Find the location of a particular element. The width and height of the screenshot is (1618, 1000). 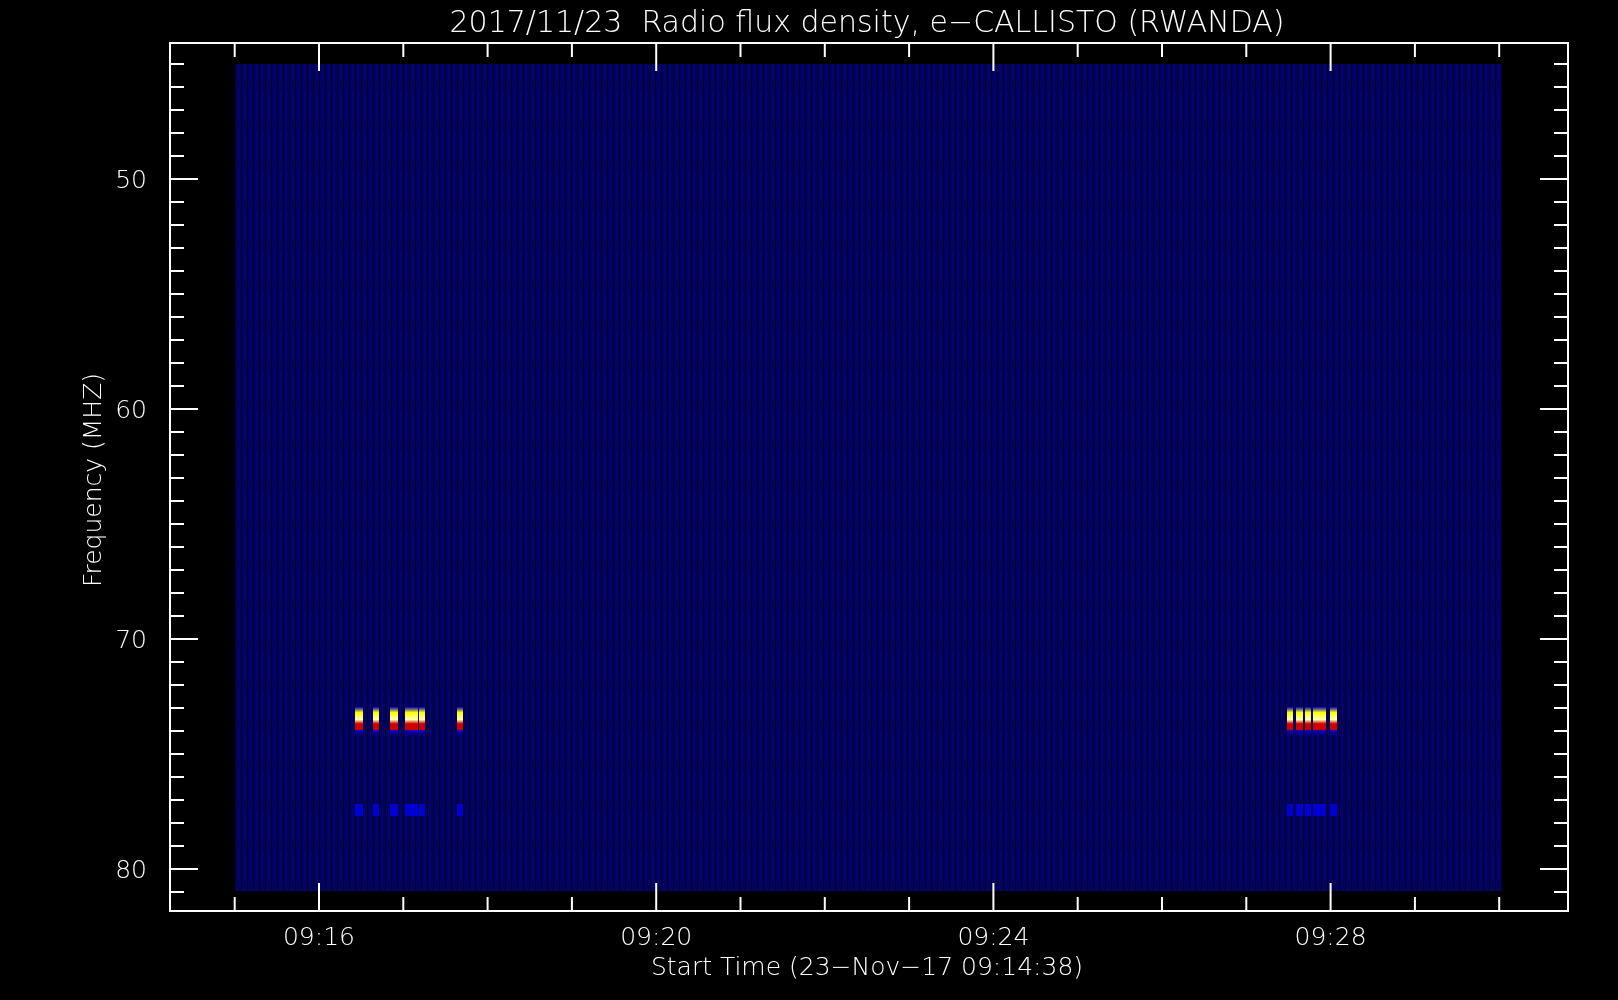

y-tick-label: 80 is located at coordinates (131, 869).